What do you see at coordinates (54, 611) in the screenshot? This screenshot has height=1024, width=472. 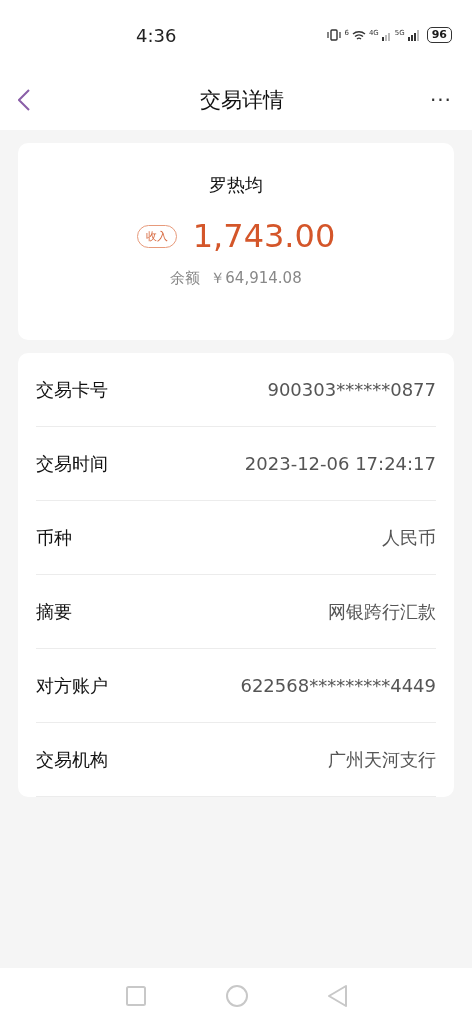 I see `detail-label: 摘要` at bounding box center [54, 611].